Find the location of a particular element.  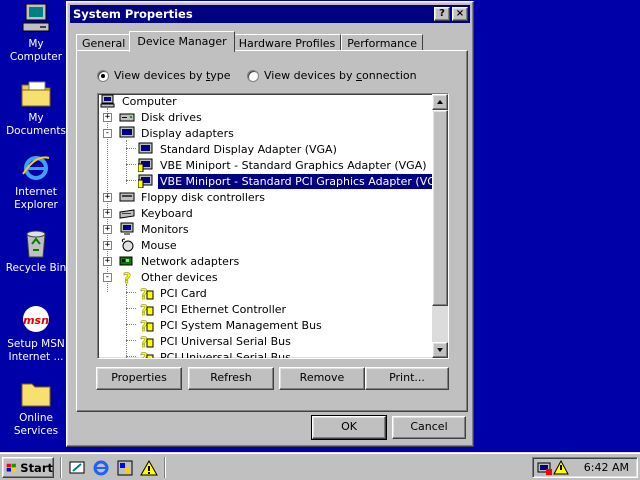

desktop-icon-label: My Documents is located at coordinates (36, 124).